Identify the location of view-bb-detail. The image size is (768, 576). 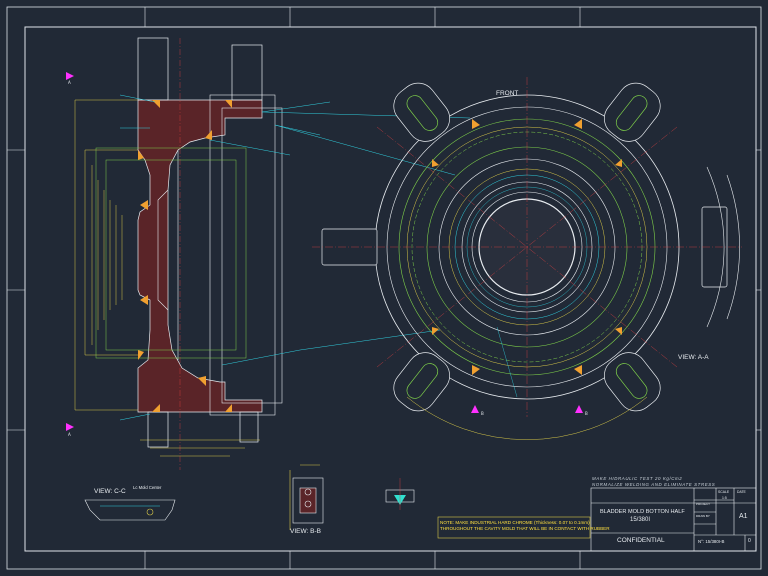
(306, 497).